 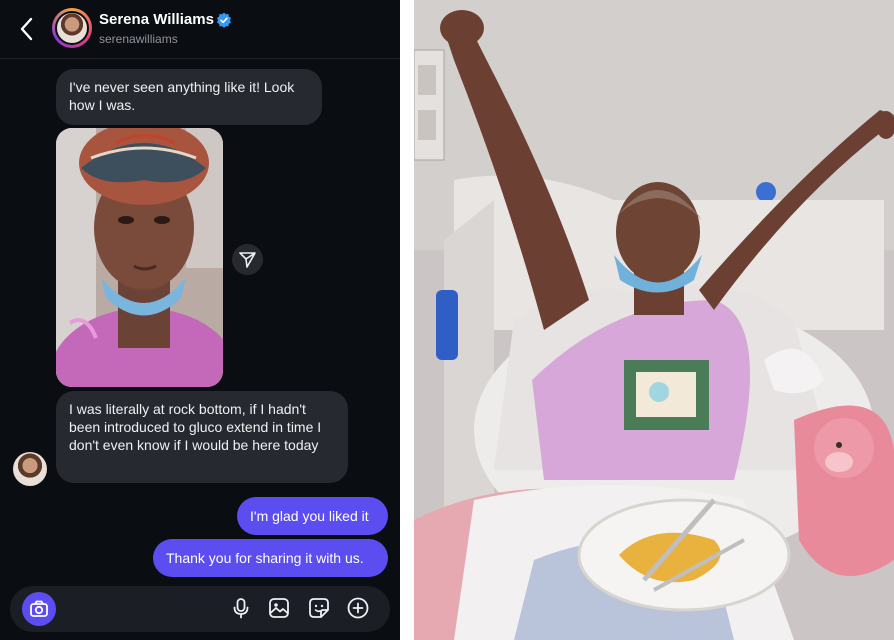 I want to click on share-photo-button, so click(x=247, y=259).